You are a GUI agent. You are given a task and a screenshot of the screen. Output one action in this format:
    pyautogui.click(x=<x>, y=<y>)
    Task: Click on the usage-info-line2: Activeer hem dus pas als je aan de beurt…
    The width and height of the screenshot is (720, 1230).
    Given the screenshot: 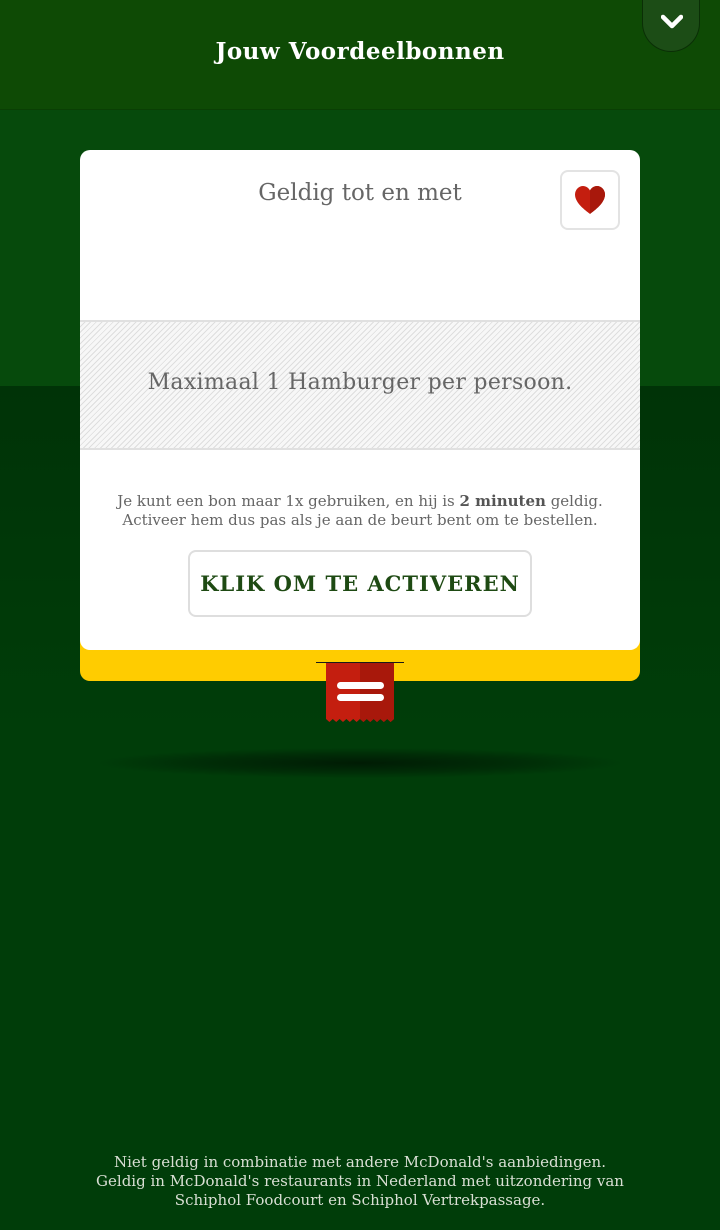 What is the action you would take?
    pyautogui.click(x=360, y=520)
    